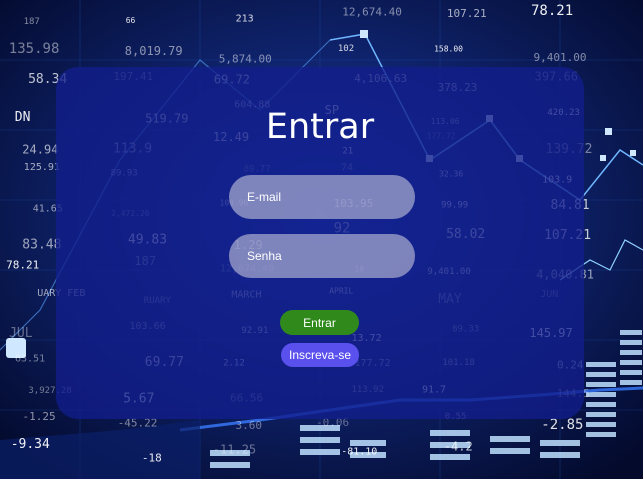 This screenshot has height=479, width=643. I want to click on signup-button: Inscreva-se, so click(320, 355).